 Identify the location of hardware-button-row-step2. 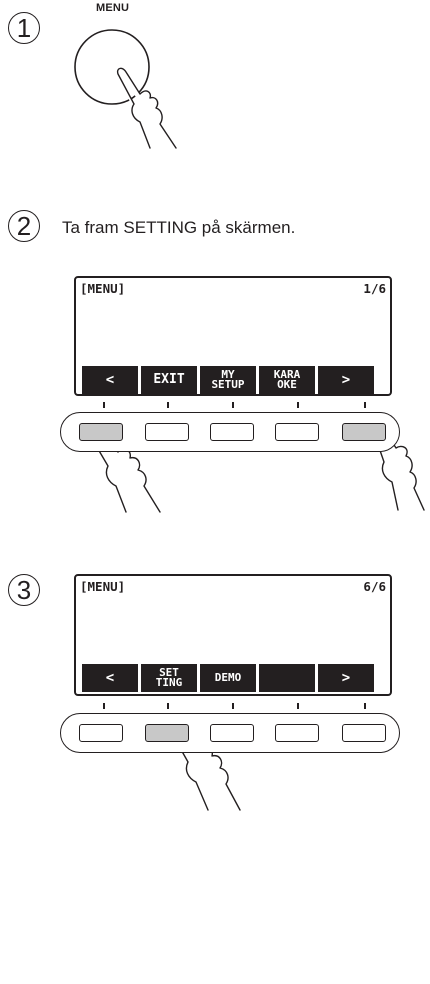
(230, 432).